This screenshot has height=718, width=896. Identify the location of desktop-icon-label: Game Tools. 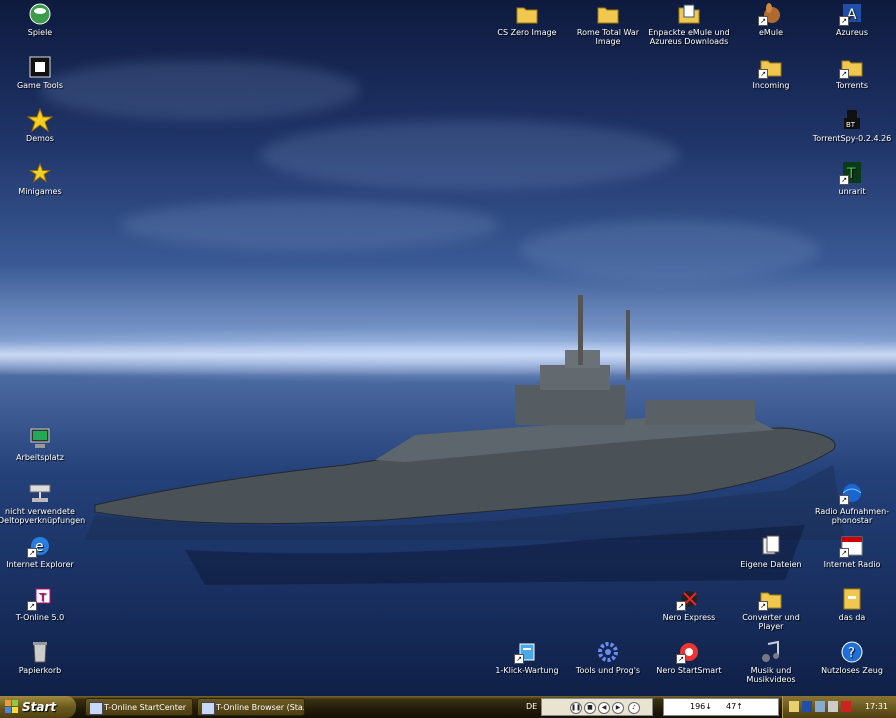
(40, 85).